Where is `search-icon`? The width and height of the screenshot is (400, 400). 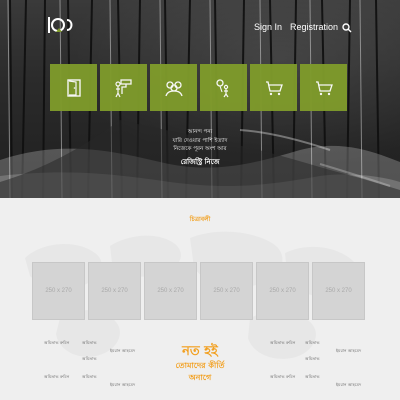 search-icon is located at coordinates (347, 28).